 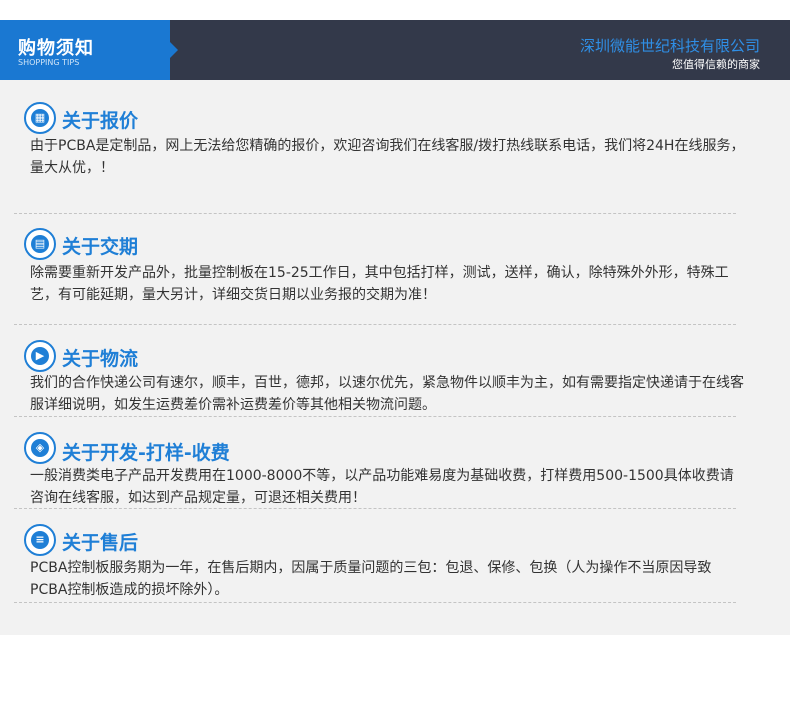 I want to click on layers-icon: ◈, so click(x=40, y=448).